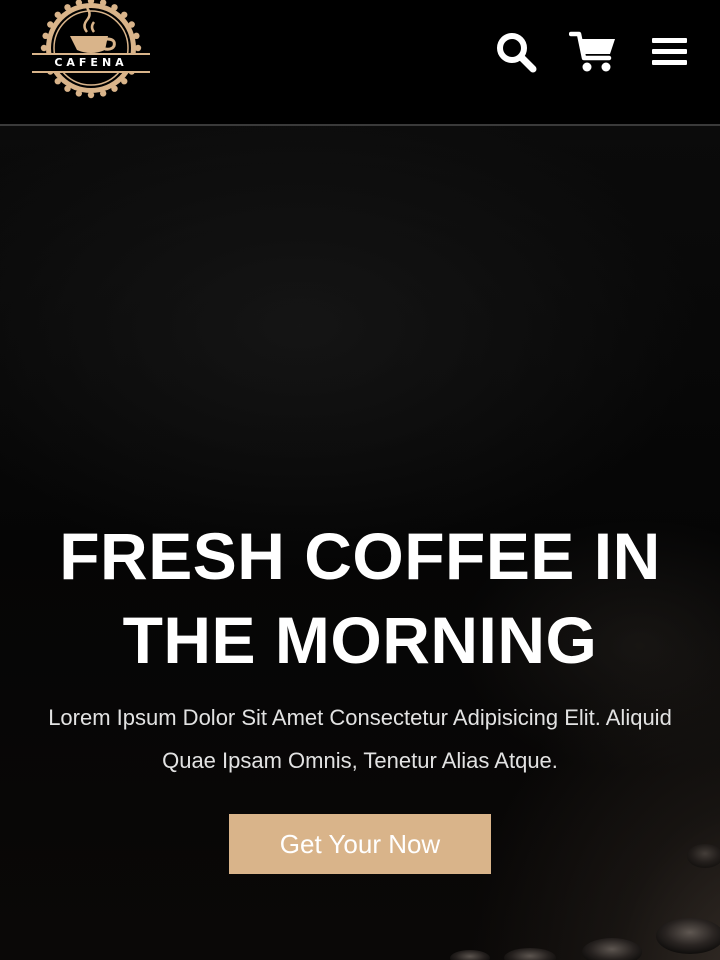  I want to click on logo-badge-icon, so click(91, 49).